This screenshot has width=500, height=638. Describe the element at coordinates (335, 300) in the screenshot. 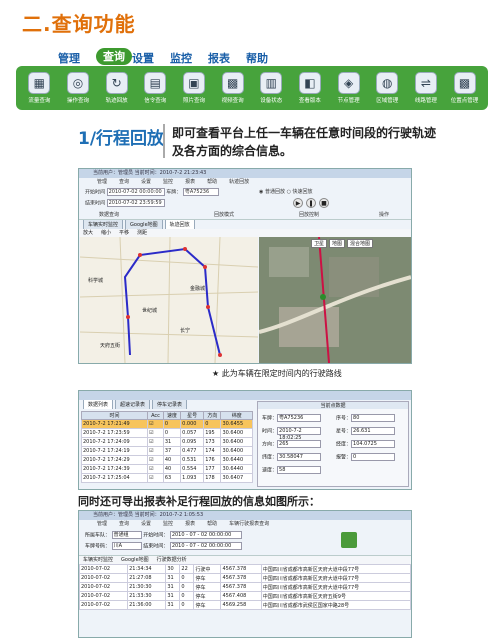

I see `satellite-map: 卫星 地图 混合地图` at that location.